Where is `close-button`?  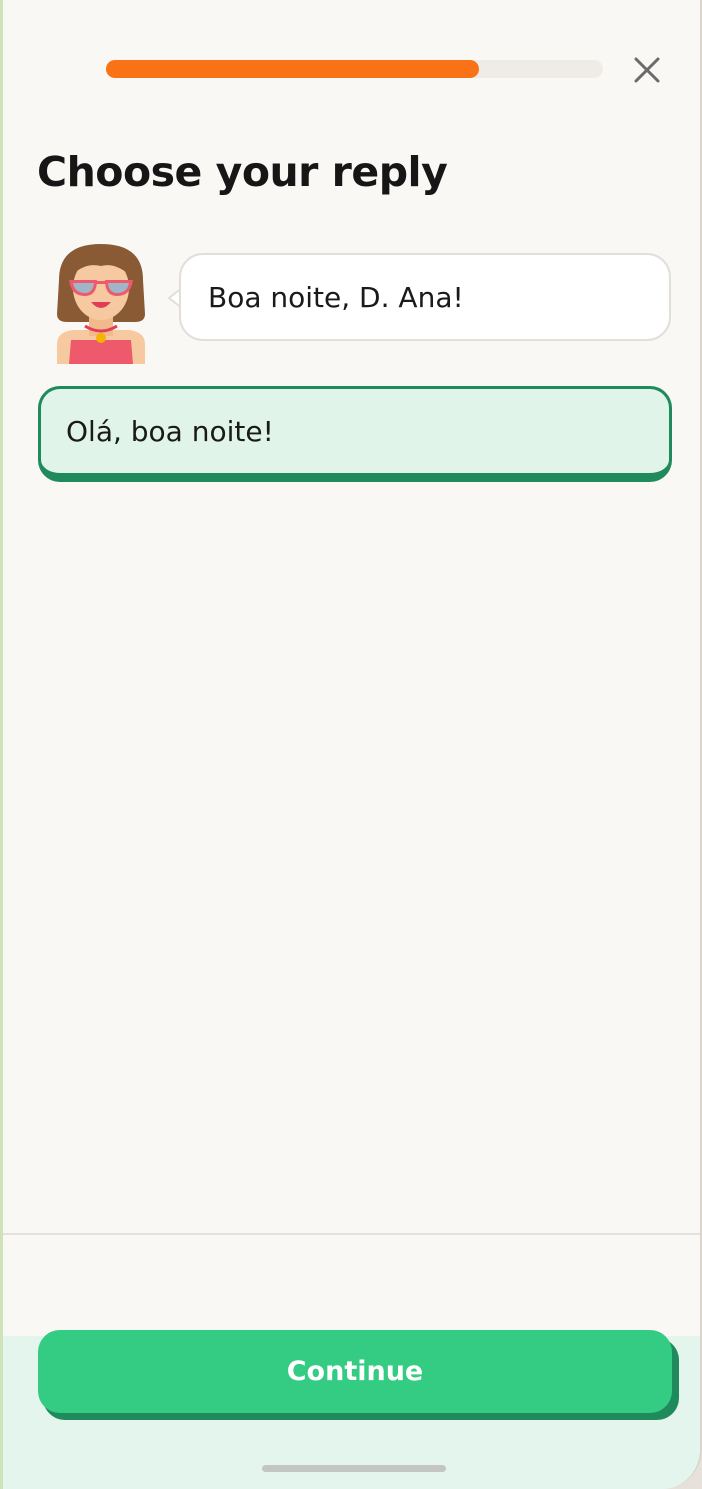
close-button is located at coordinates (647, 70).